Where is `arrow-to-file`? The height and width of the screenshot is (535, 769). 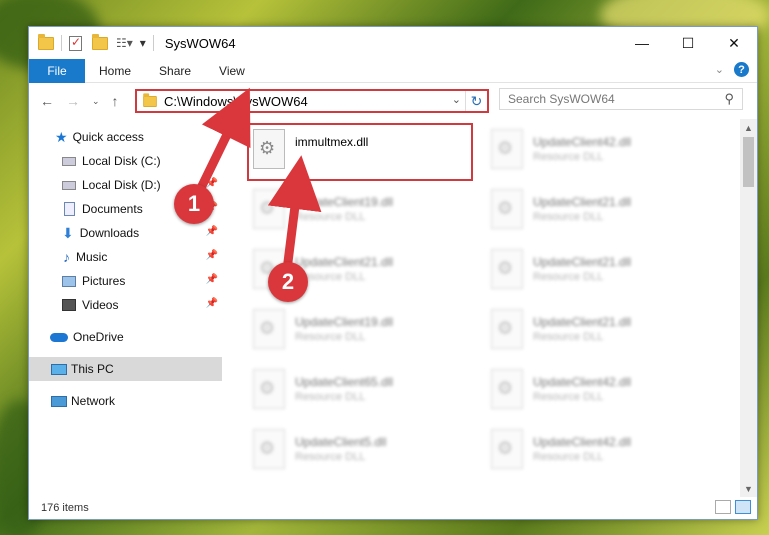
arrow-to-file is located at coordinates (294, 211).